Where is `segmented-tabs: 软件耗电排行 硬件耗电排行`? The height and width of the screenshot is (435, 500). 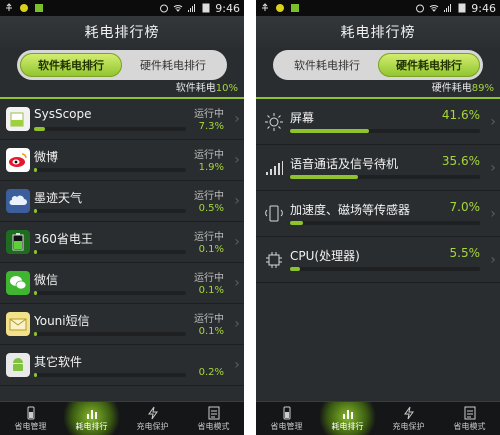 segmented-tabs: 软件耗电排行 硬件耗电排行 is located at coordinates (378, 65).